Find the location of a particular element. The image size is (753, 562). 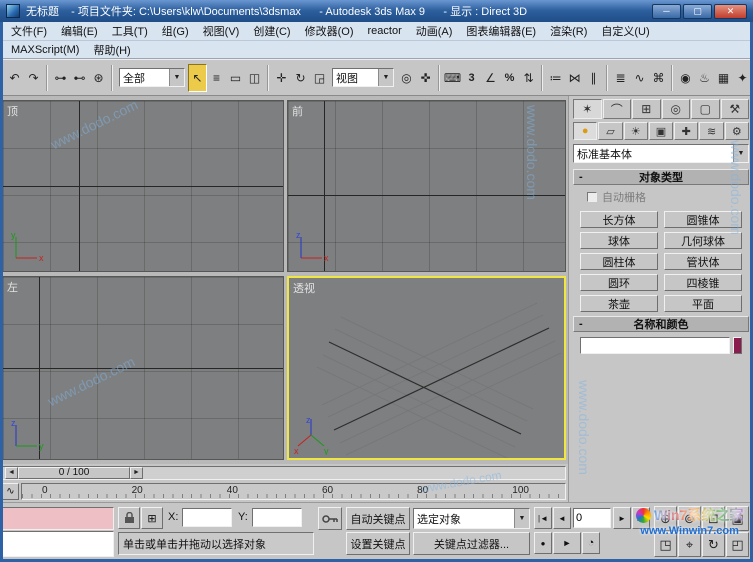

zoom-extents-all-icon: ▣ is located at coordinates (737, 518).